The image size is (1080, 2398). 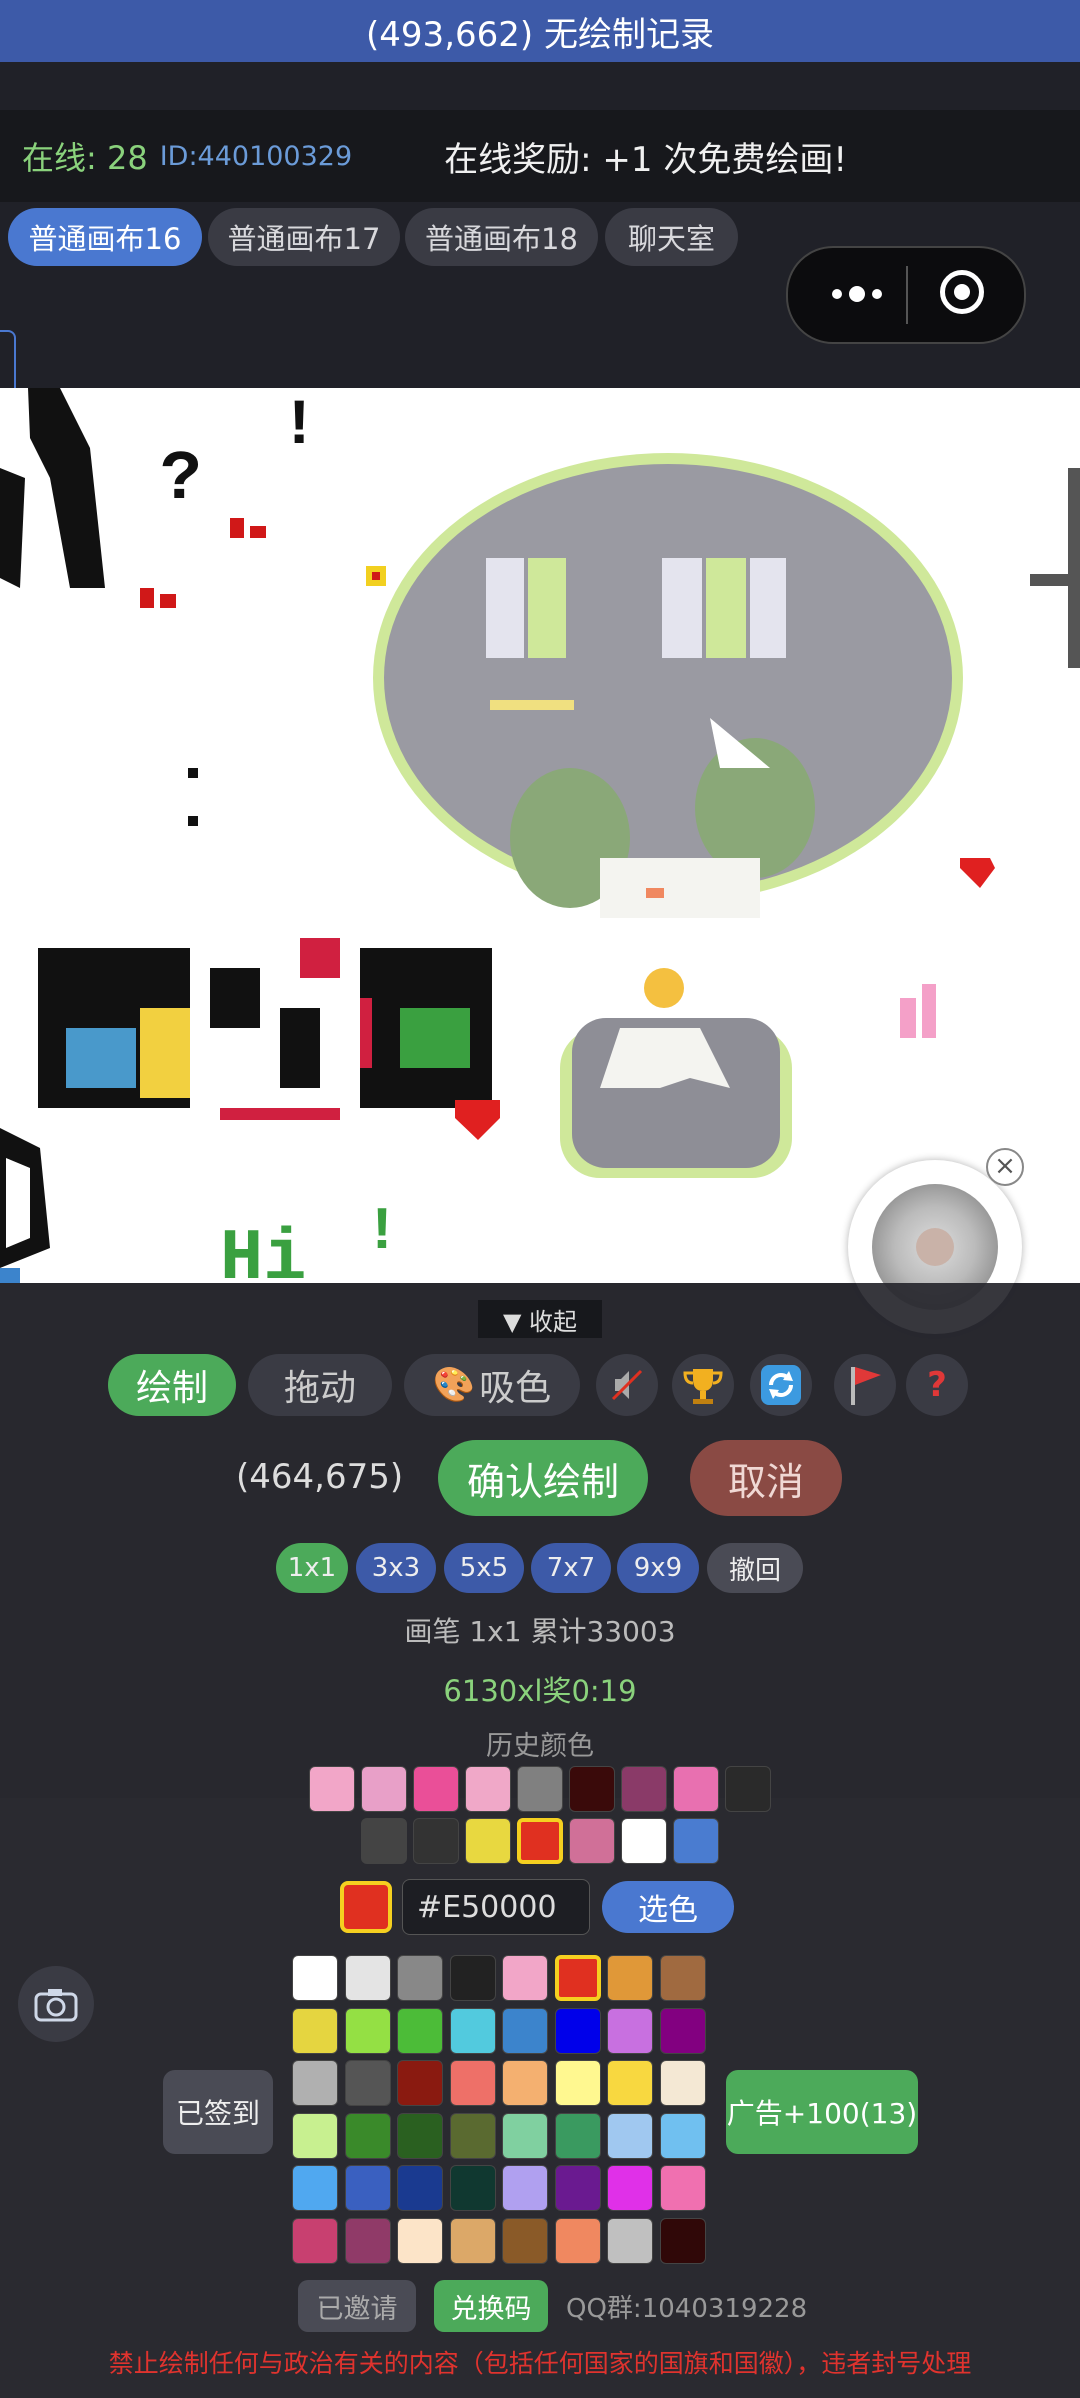 I want to click on signed-in-button: 已签到, so click(x=218, y=2112).